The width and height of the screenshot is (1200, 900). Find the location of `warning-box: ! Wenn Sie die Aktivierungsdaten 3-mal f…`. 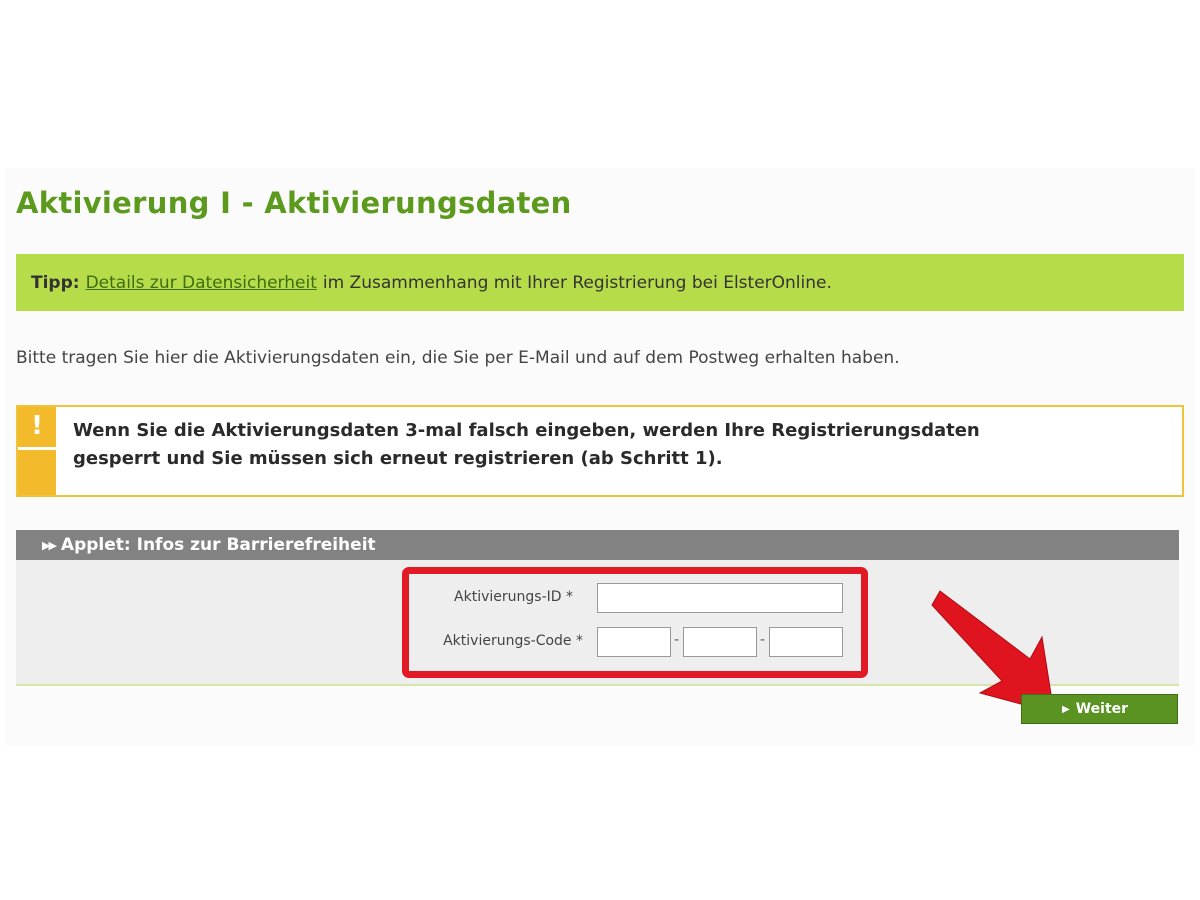

warning-box: ! Wenn Sie die Aktivierungsdaten 3-mal f… is located at coordinates (600, 451).